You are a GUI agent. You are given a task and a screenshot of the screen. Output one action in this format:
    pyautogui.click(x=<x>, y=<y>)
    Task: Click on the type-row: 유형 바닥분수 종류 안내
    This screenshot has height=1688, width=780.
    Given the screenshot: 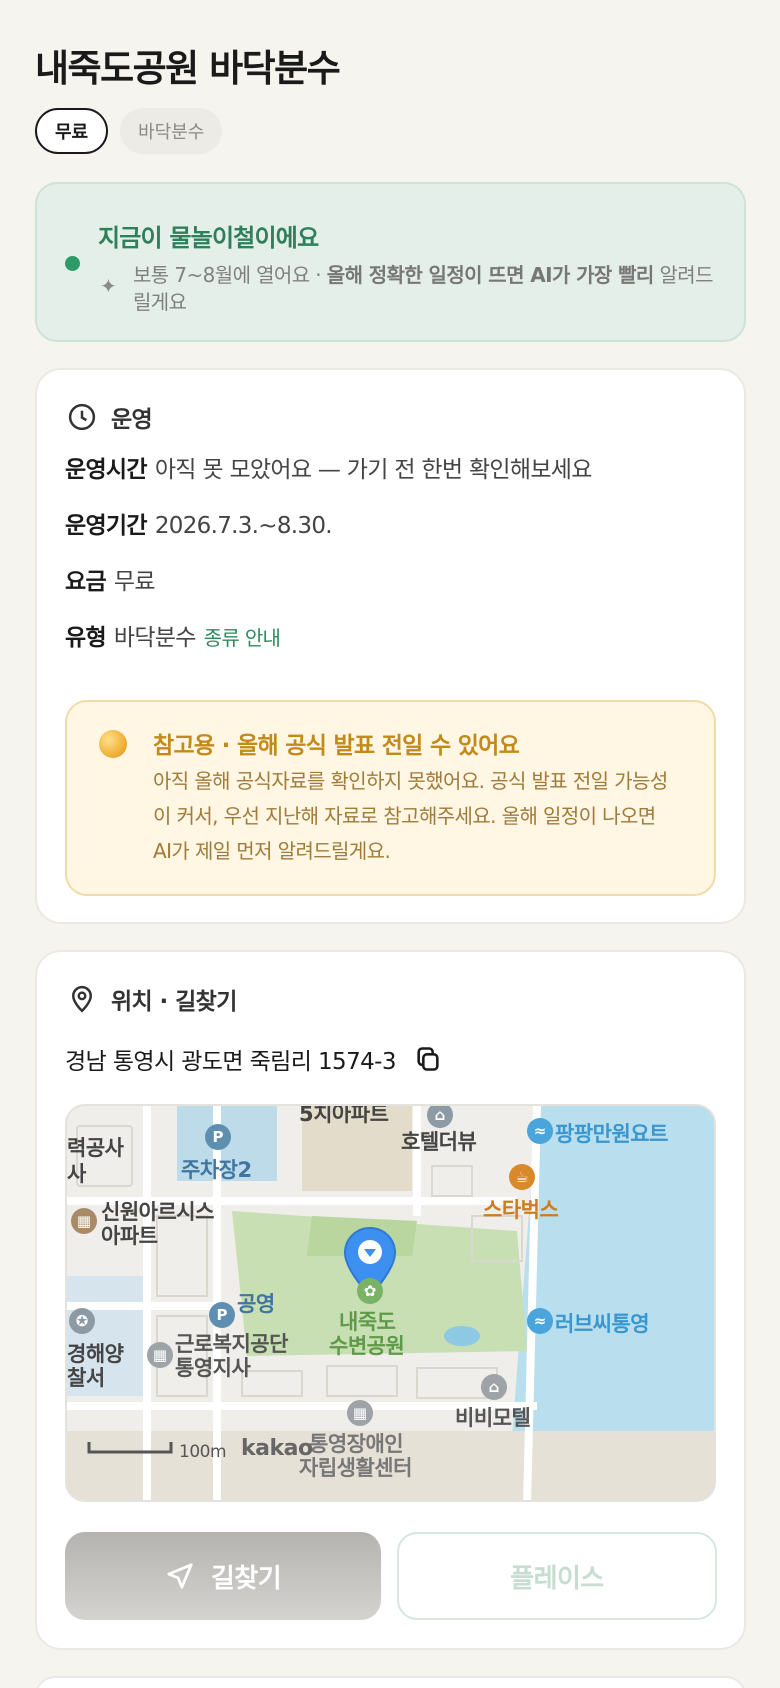 What is the action you would take?
    pyautogui.click(x=173, y=635)
    